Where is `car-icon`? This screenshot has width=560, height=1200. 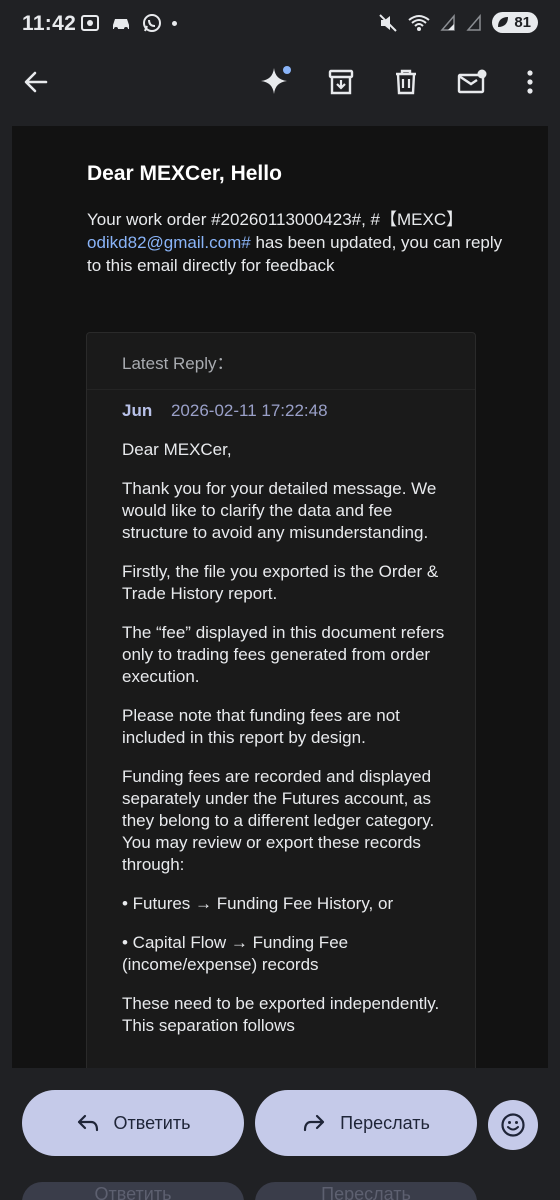 car-icon is located at coordinates (121, 25).